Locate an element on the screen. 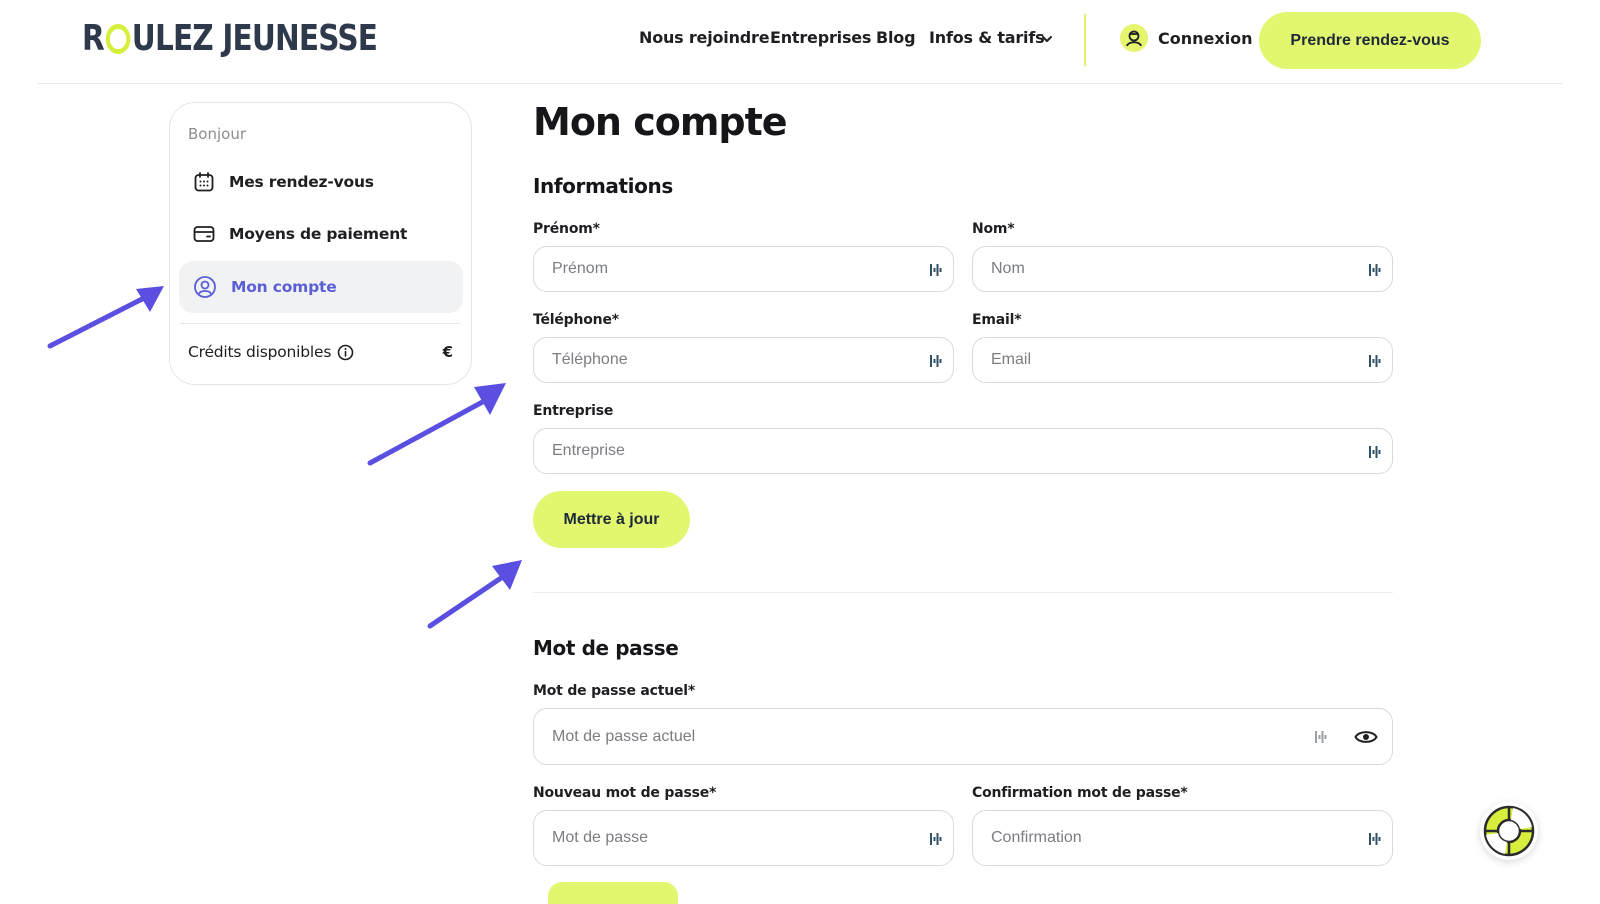 The width and height of the screenshot is (1600, 904). book-appointment-button: Prendre rendez-vous is located at coordinates (1370, 40).